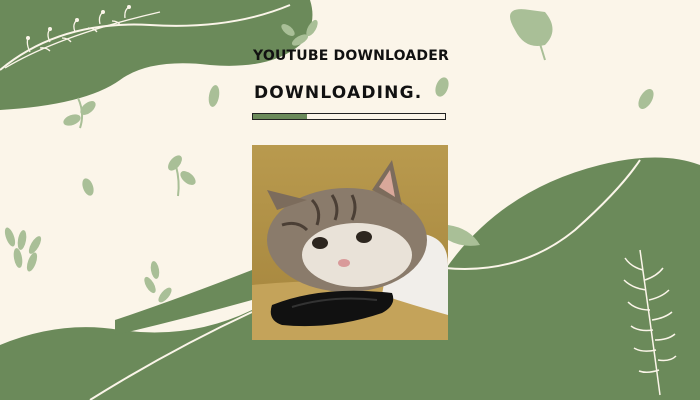 The width and height of the screenshot is (700, 400). Describe the element at coordinates (280, 116) in the screenshot. I see `download-progress-fill` at that location.